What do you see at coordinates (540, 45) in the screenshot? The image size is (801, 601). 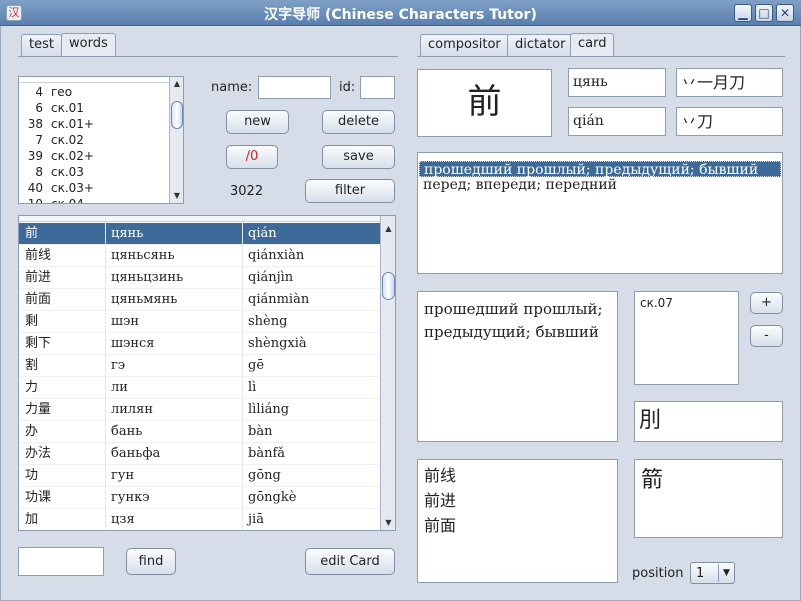 I see `tab-dictator: dictator` at bounding box center [540, 45].